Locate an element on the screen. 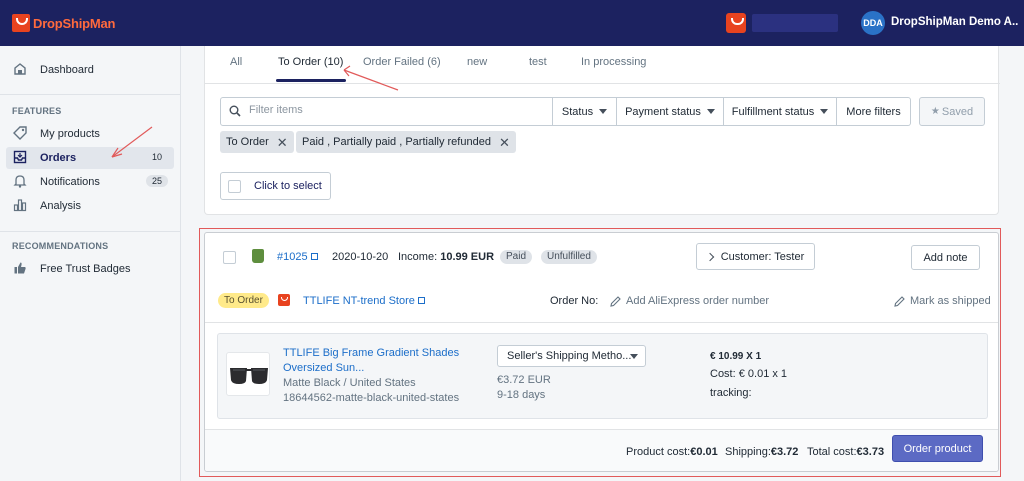  sidebar-item-label: My products is located at coordinates (70, 134).